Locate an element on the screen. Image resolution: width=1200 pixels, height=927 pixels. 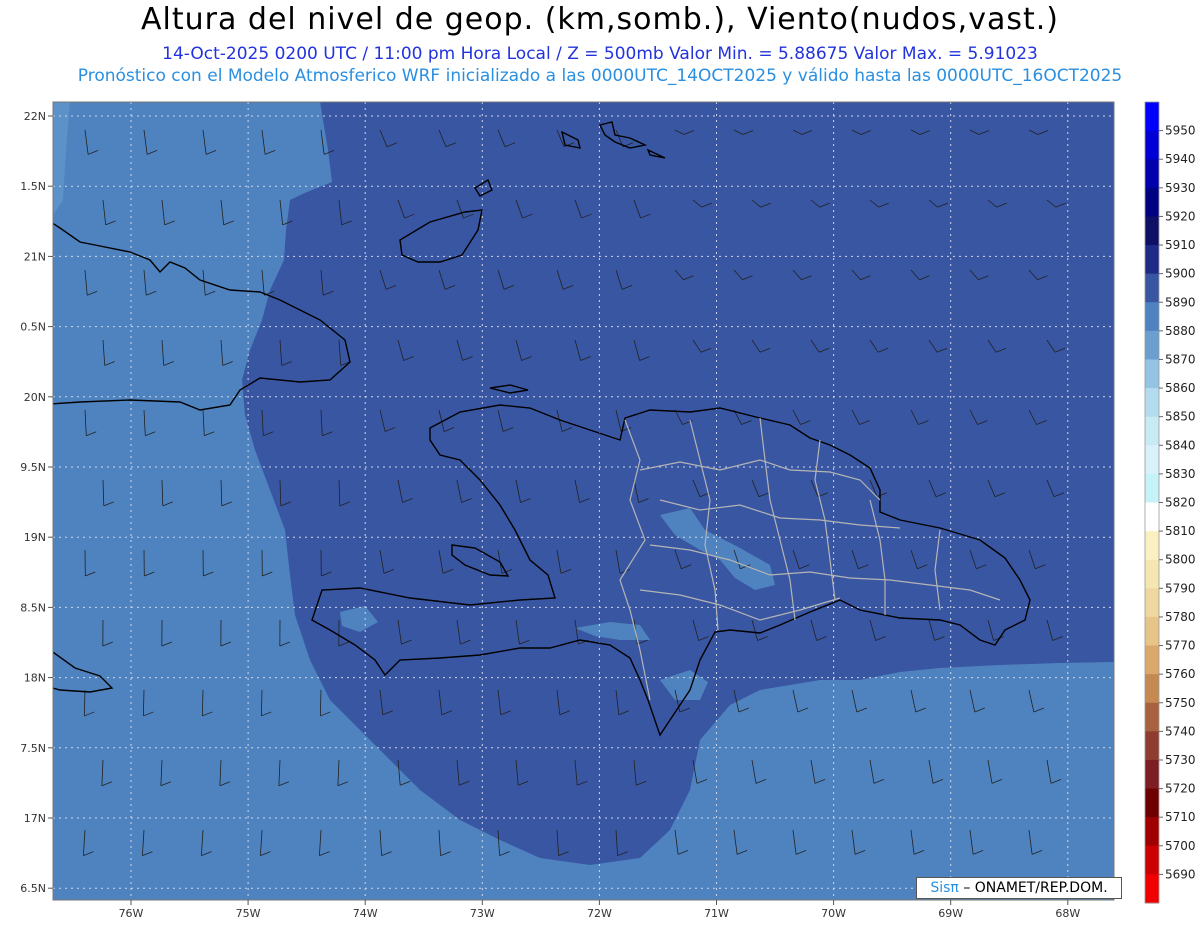
colorbar-label: 5840 is located at coordinates (1180, 445).